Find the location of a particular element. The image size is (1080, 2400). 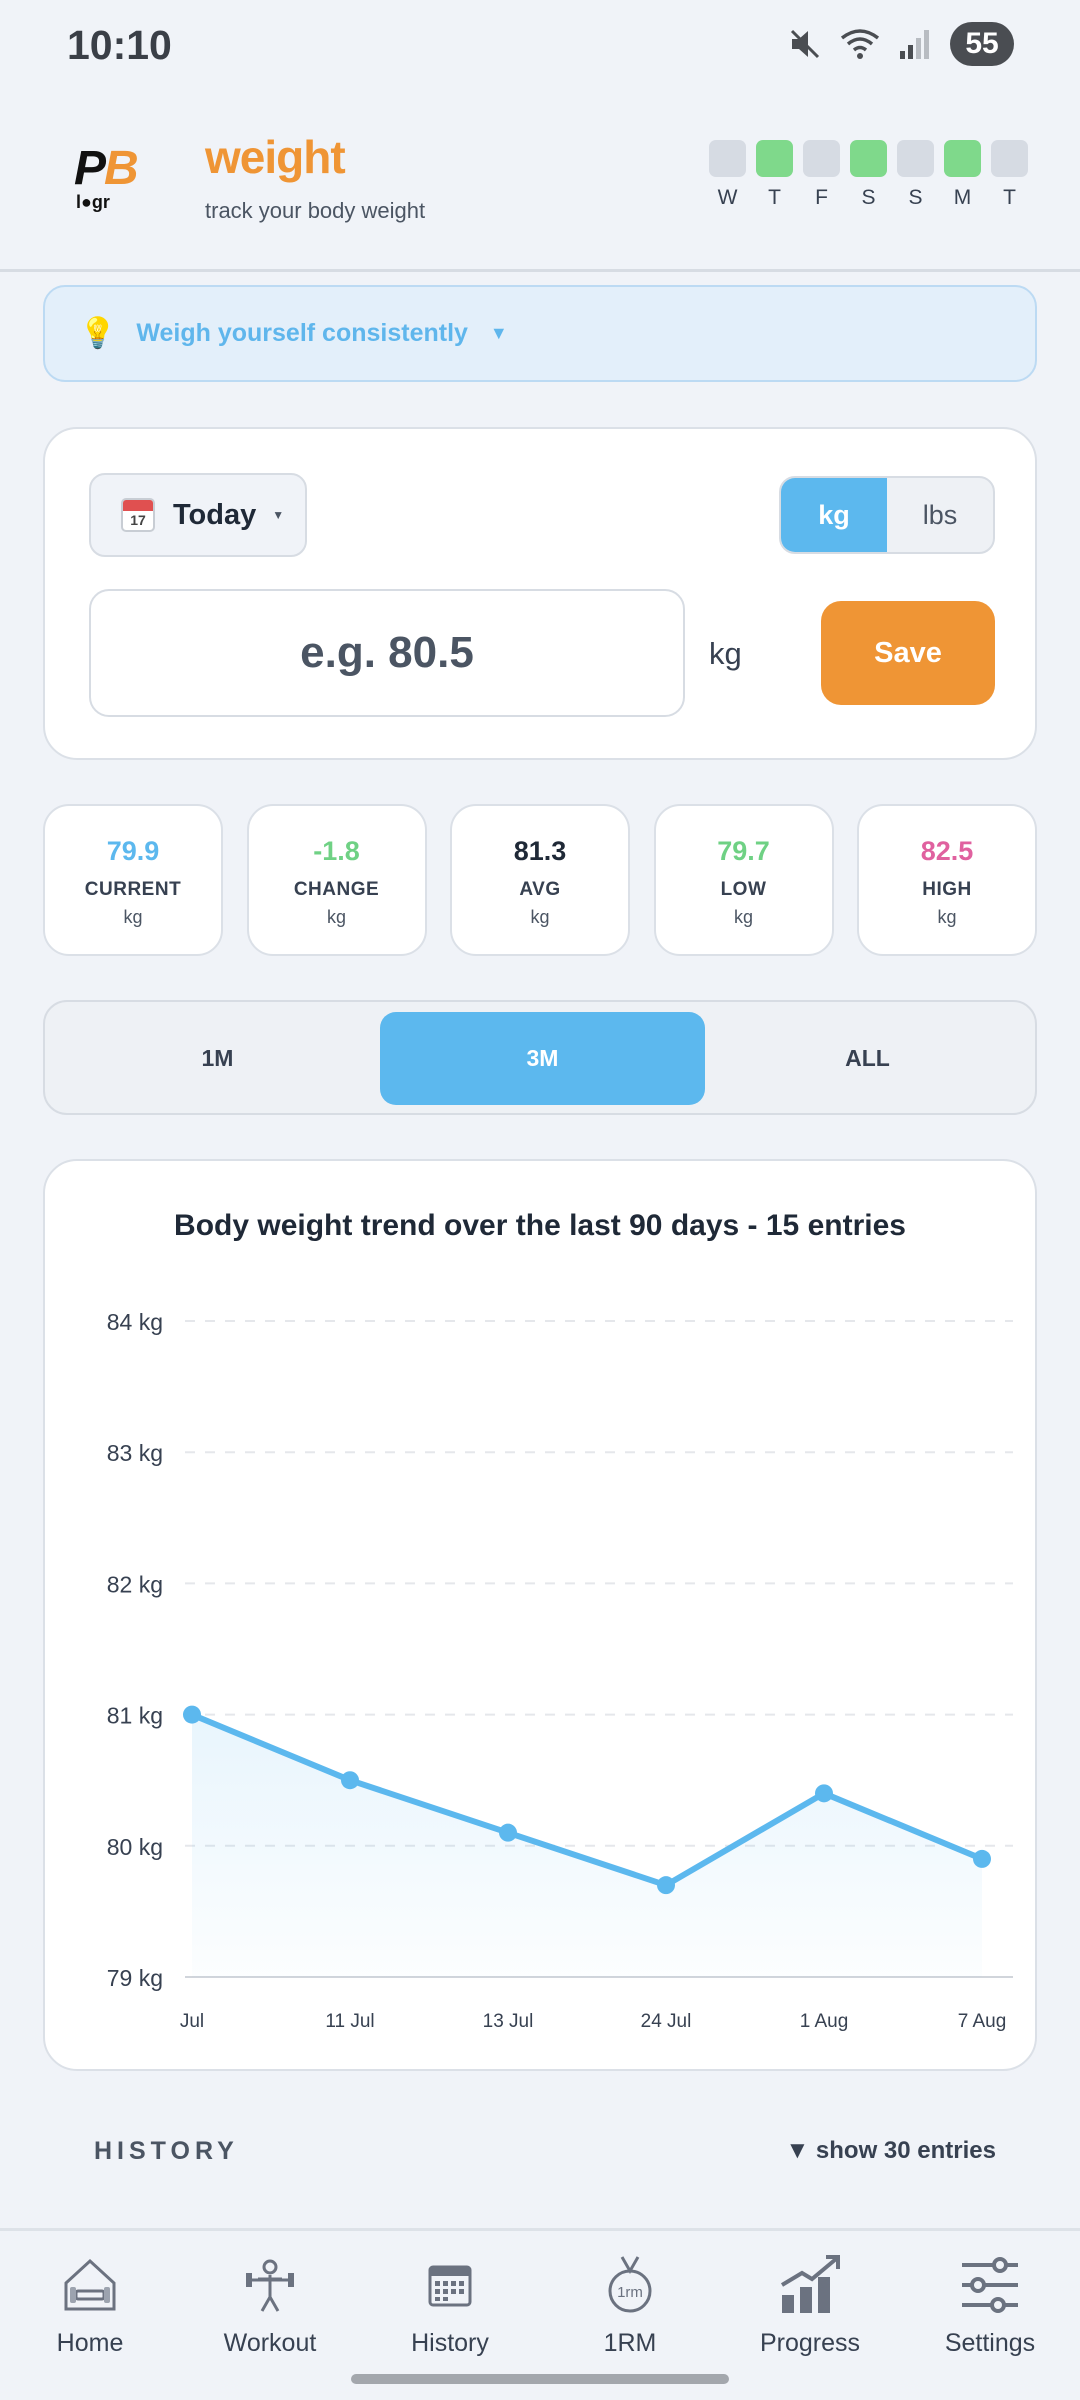

status-time: 10:10 is located at coordinates (119, 45).